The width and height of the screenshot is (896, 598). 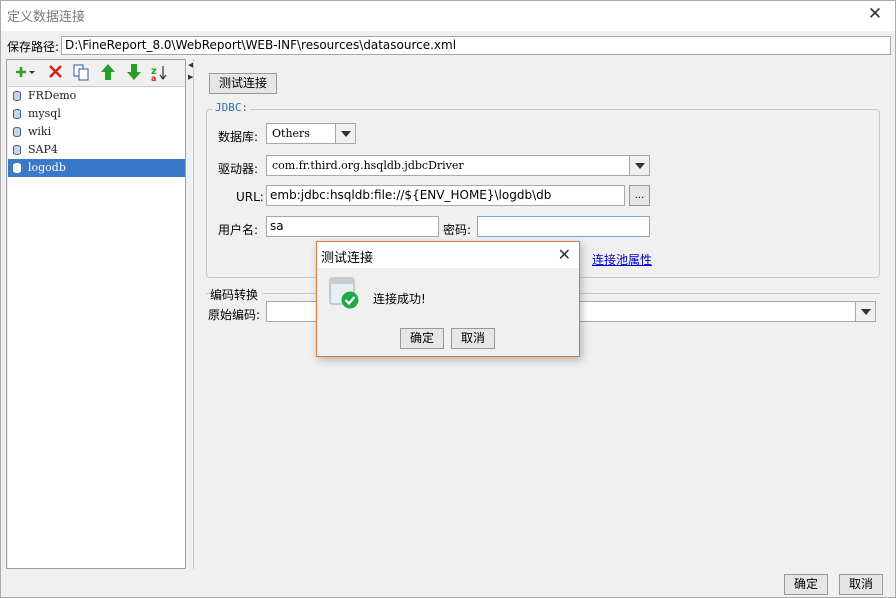 I want to click on connection-label: logodb, so click(x=47, y=167).